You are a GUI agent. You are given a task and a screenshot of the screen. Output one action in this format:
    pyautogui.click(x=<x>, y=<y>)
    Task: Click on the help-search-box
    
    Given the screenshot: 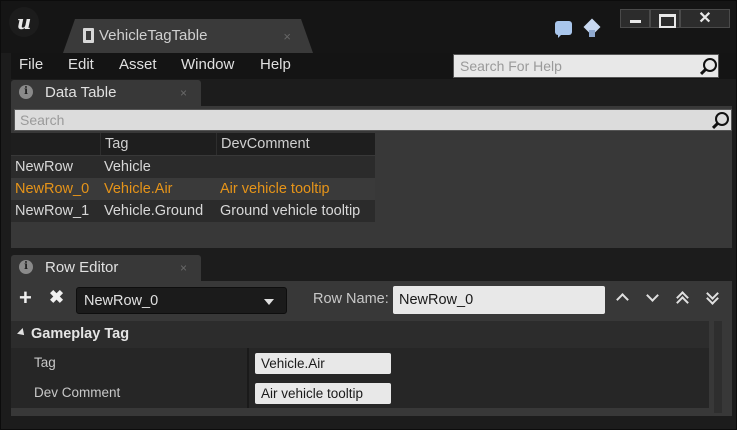 What is the action you would take?
    pyautogui.click(x=586, y=66)
    